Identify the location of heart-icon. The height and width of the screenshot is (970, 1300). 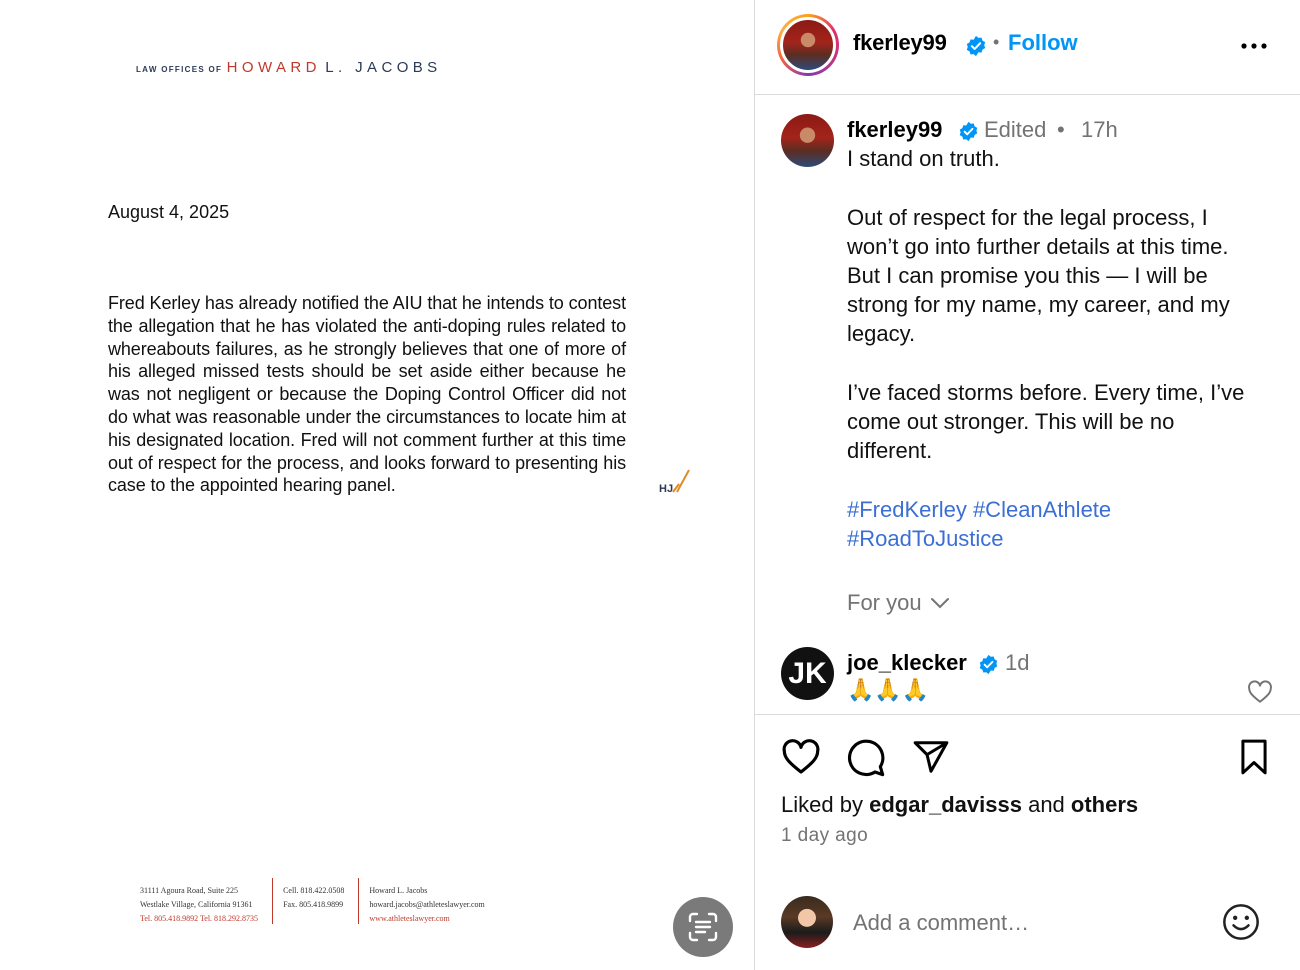
(801, 757).